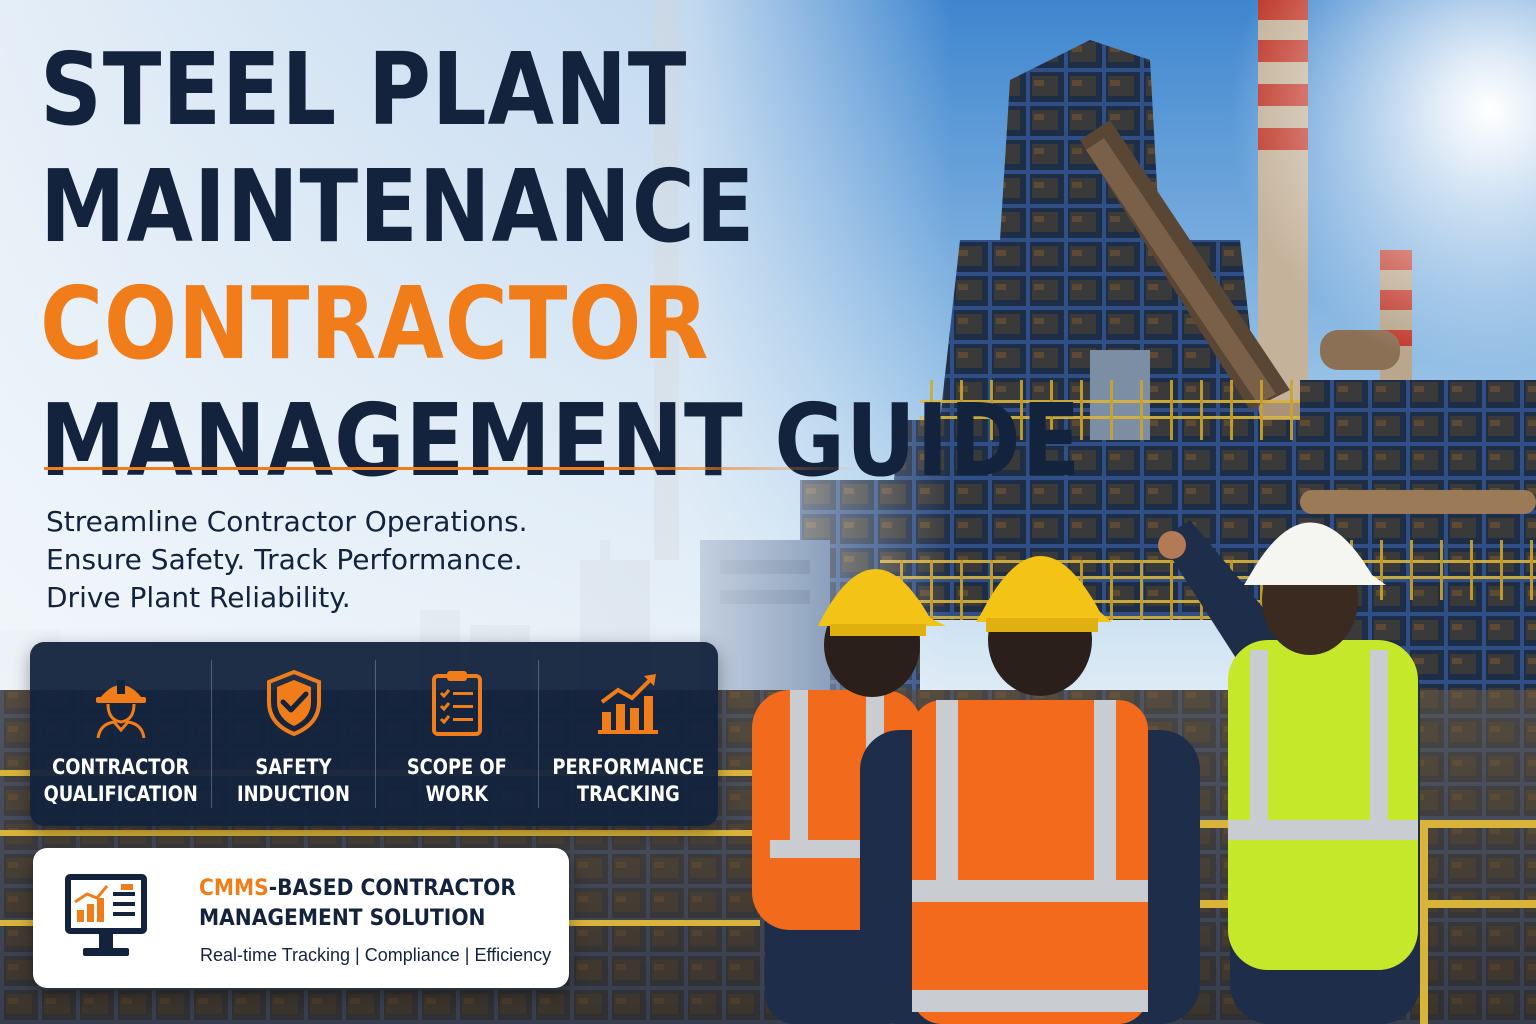 This screenshot has width=1536, height=1024. I want to click on feature-label-line-2: WORK, so click(457, 794).